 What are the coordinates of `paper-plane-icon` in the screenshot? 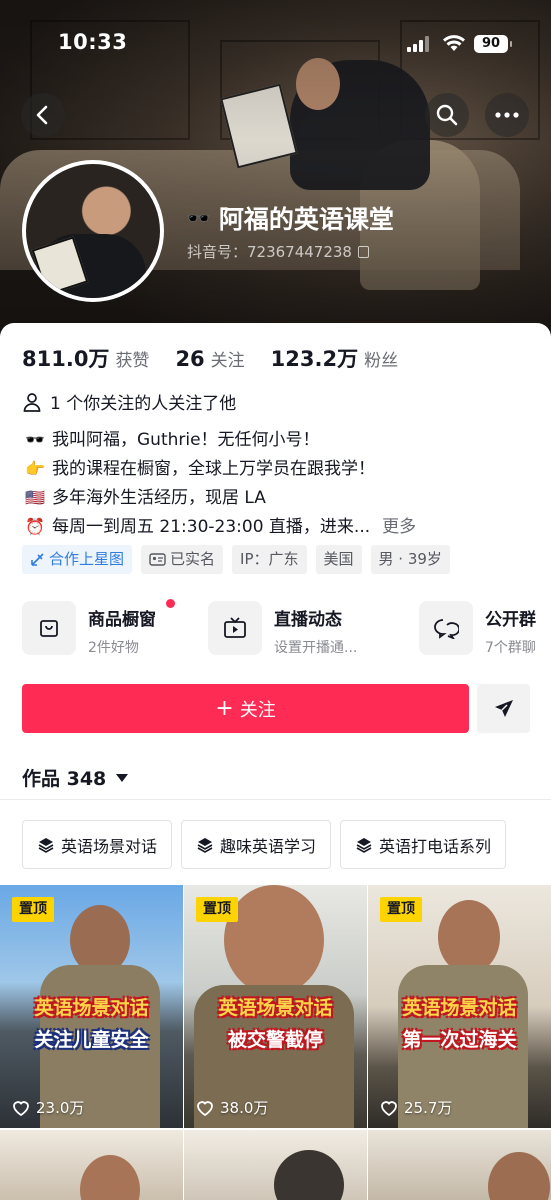 It's located at (503, 708).